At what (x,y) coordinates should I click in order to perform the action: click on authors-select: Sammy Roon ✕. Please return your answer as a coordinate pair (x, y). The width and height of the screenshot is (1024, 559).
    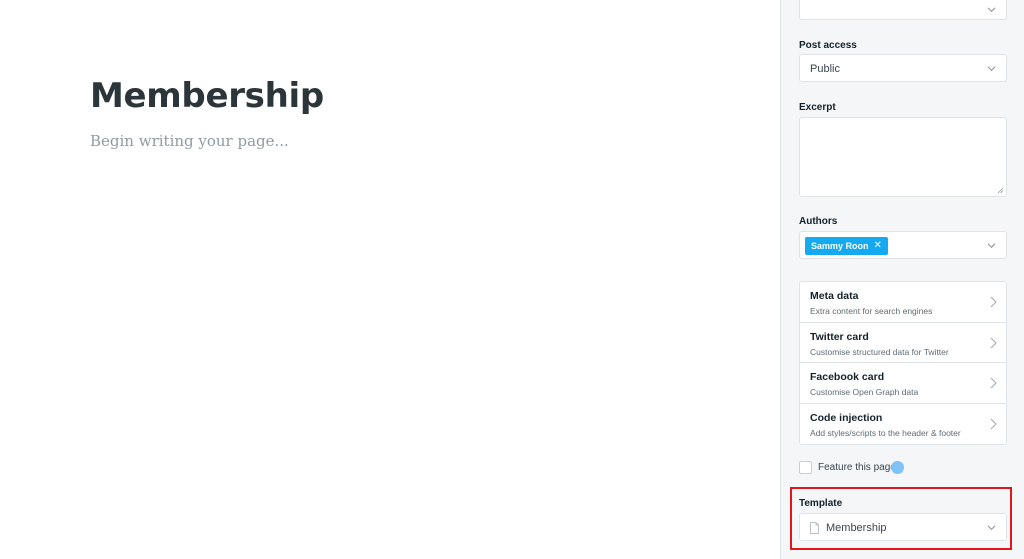
    Looking at the image, I should click on (903, 245).